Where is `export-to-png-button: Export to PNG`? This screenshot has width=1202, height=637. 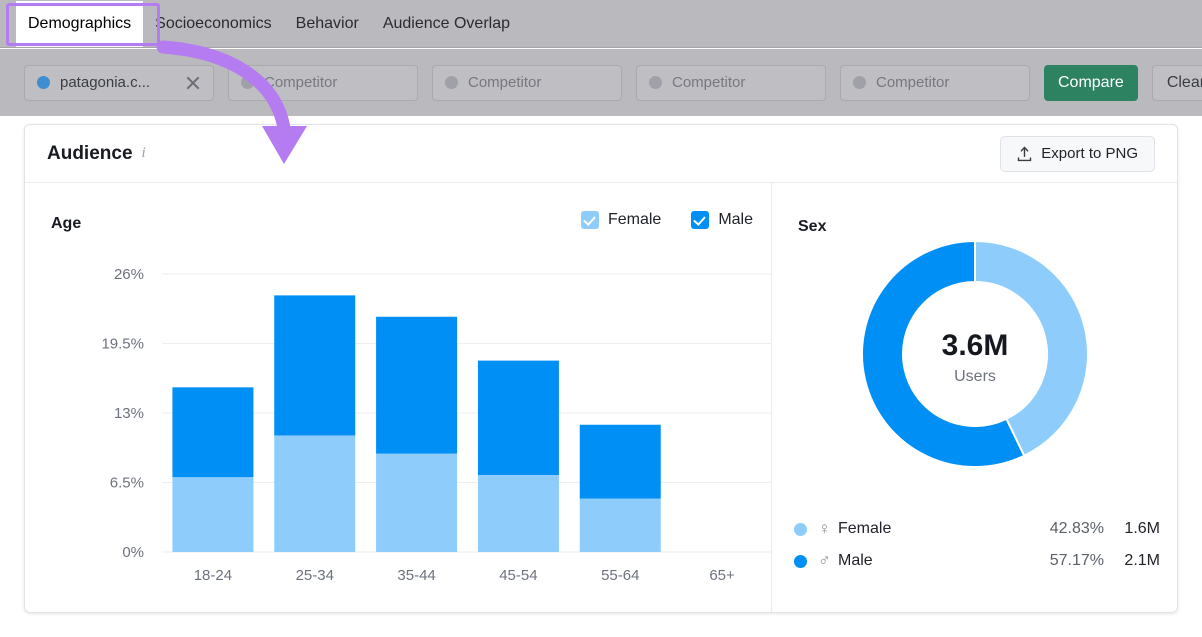 export-to-png-button: Export to PNG is located at coordinates (1077, 153).